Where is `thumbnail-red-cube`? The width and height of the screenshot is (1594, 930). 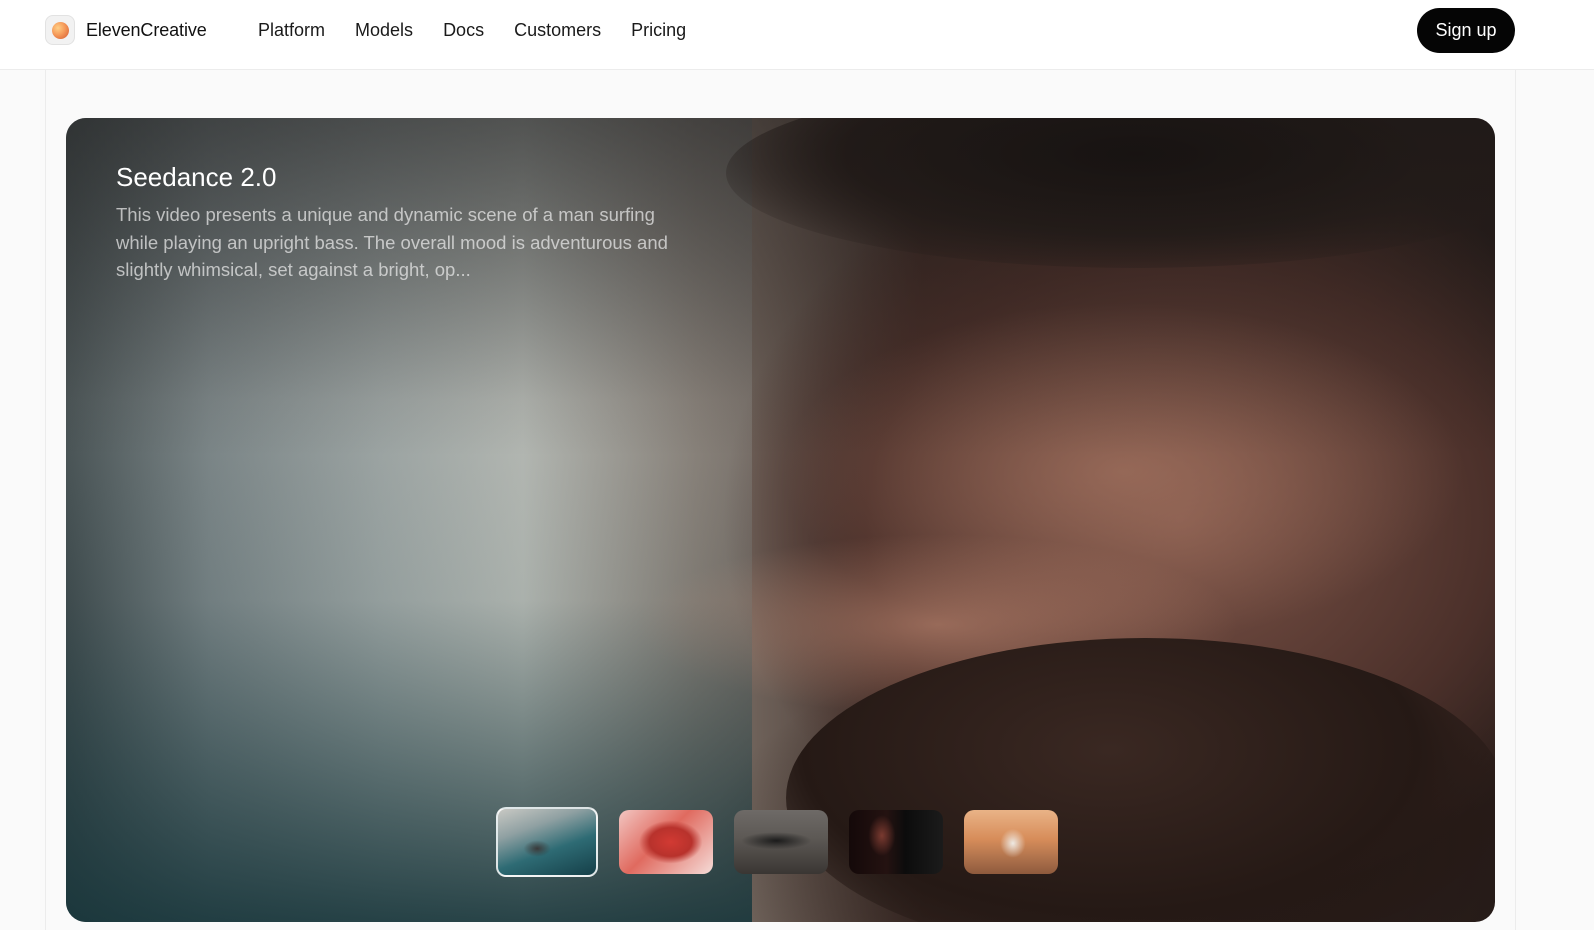
thumbnail-red-cube is located at coordinates (666, 842).